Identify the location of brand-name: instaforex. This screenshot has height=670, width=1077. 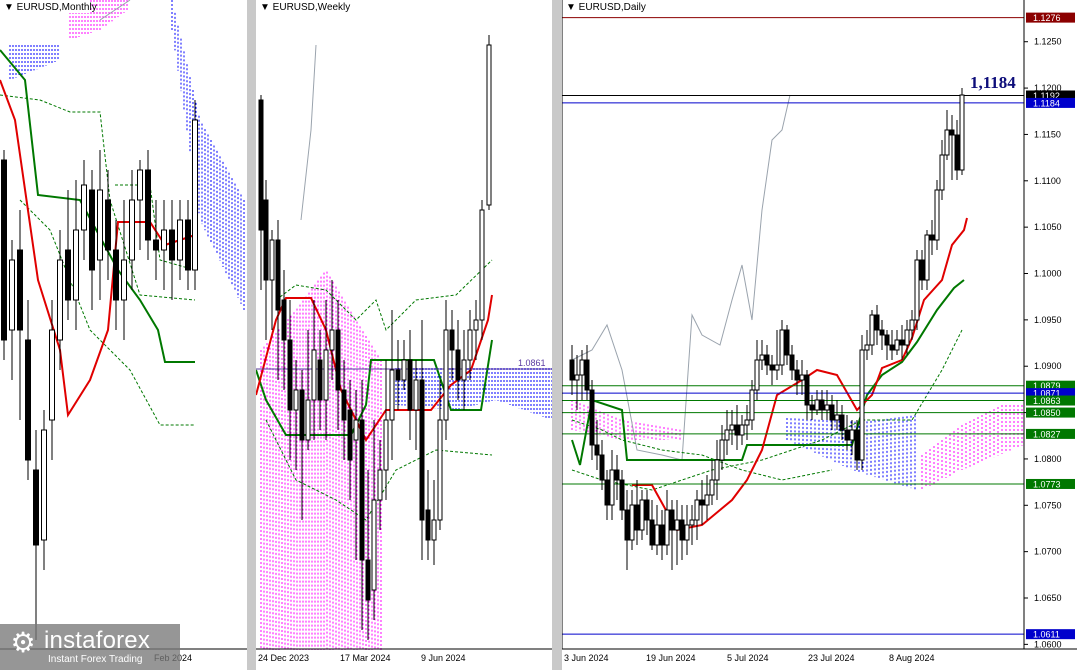
(97, 640).